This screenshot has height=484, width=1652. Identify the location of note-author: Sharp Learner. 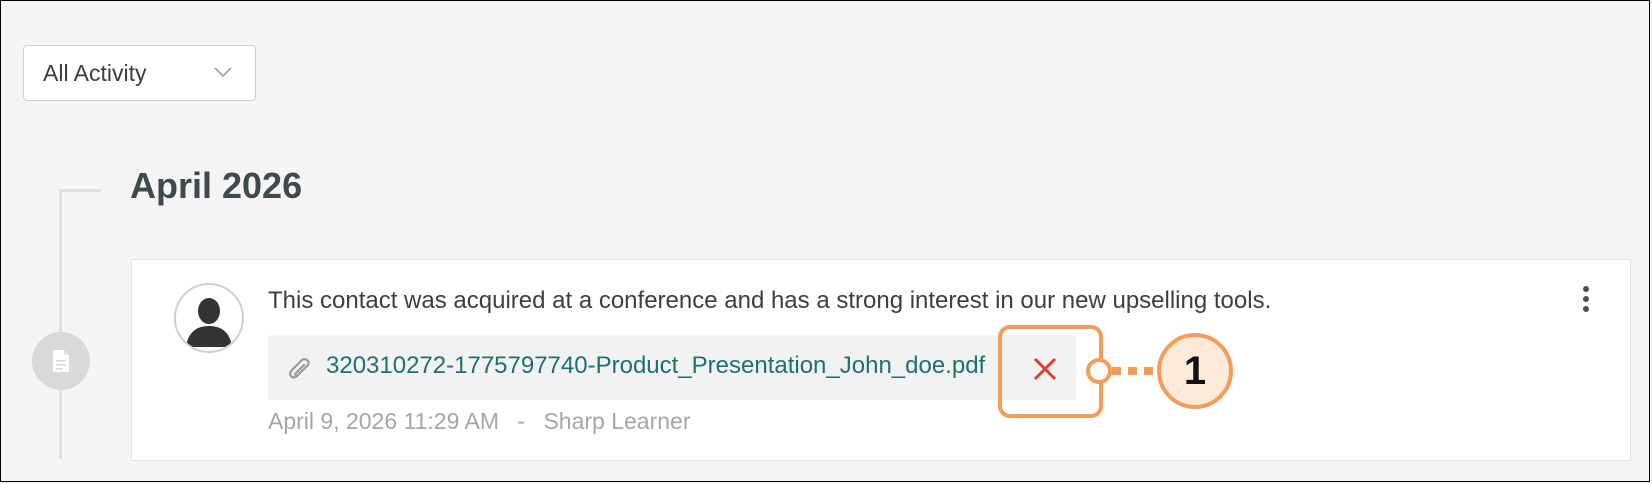
(617, 421).